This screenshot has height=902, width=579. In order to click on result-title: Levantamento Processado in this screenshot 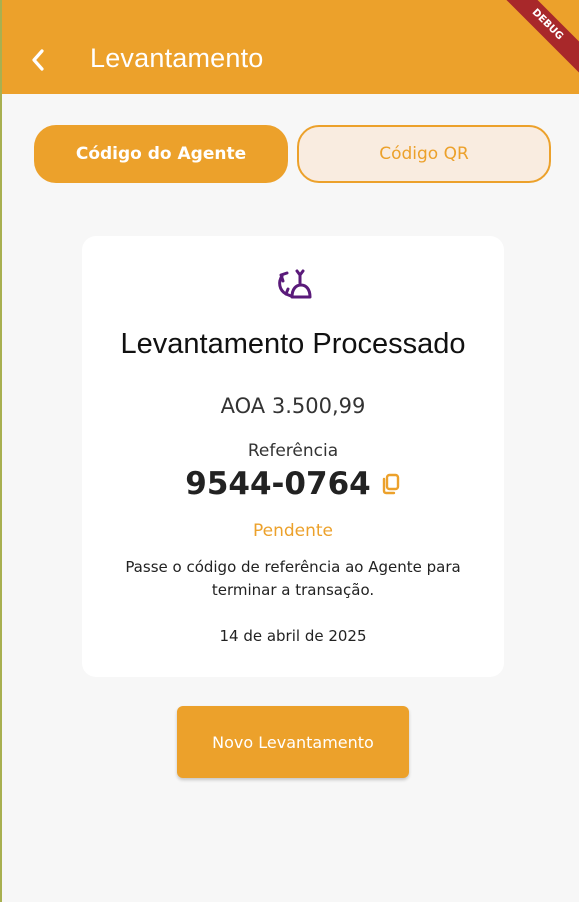, I will do `click(293, 344)`.